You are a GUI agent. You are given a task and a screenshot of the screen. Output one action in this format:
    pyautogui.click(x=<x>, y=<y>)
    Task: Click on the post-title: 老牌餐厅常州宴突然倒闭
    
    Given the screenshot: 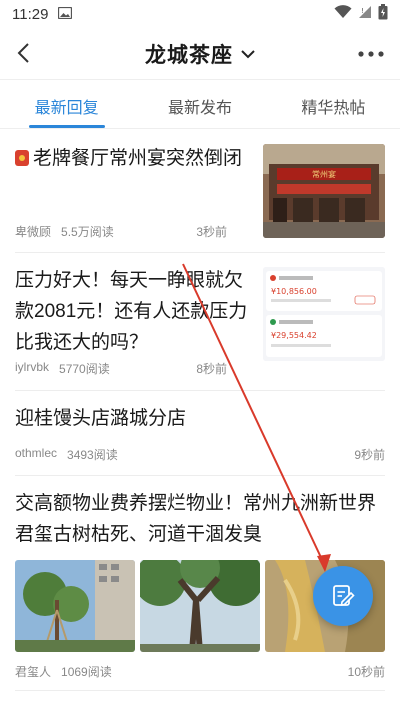 What is the action you would take?
    pyautogui.click(x=138, y=158)
    